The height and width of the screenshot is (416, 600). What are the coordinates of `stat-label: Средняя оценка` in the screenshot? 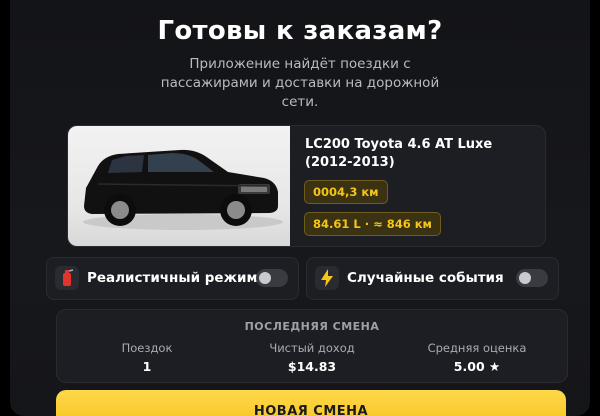 It's located at (477, 348).